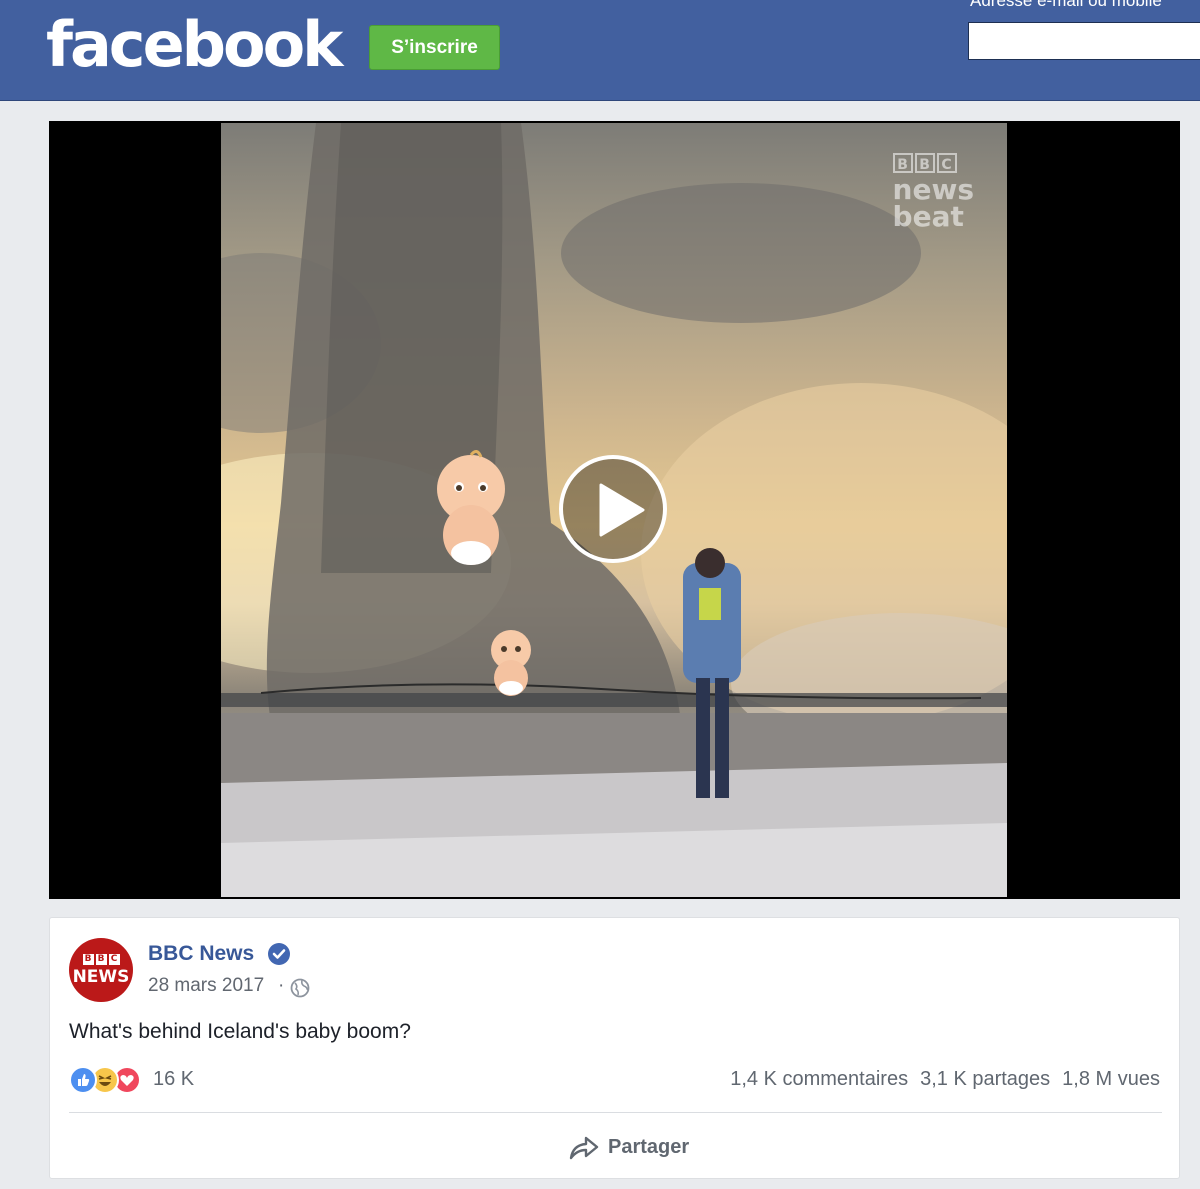 The image size is (1200, 1189). What do you see at coordinates (206, 986) in the screenshot?
I see `post-date: 28 mars 2017` at bounding box center [206, 986].